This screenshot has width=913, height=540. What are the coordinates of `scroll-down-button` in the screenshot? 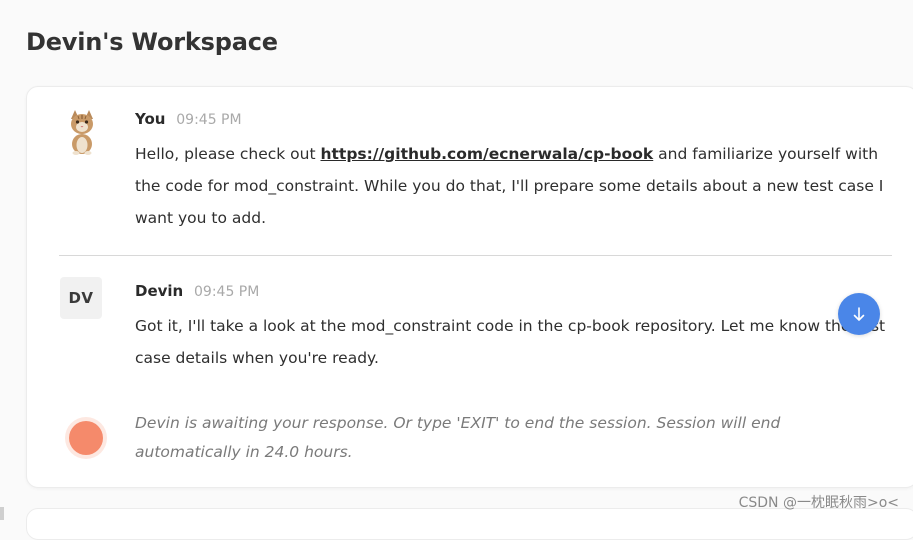 It's located at (859, 314).